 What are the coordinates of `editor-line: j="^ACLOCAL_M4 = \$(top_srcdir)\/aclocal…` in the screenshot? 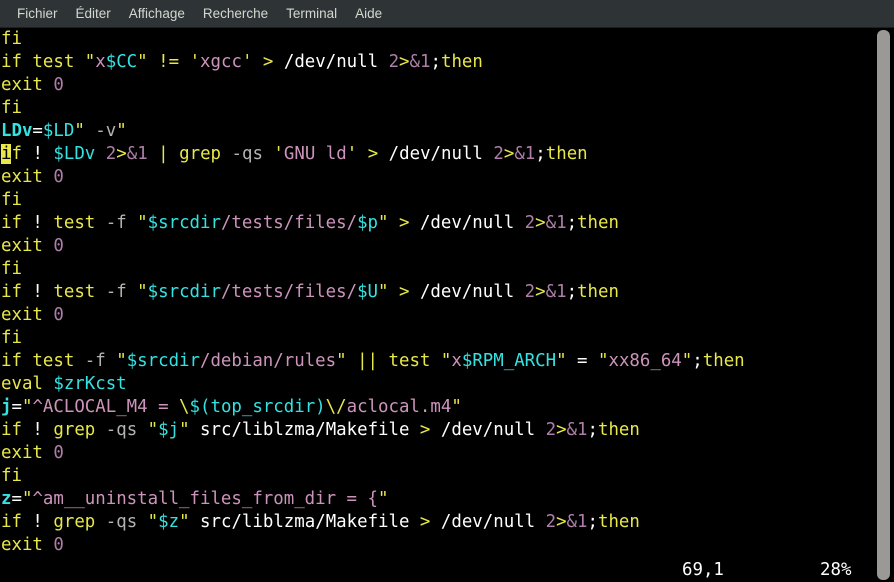 It's located at (231, 407).